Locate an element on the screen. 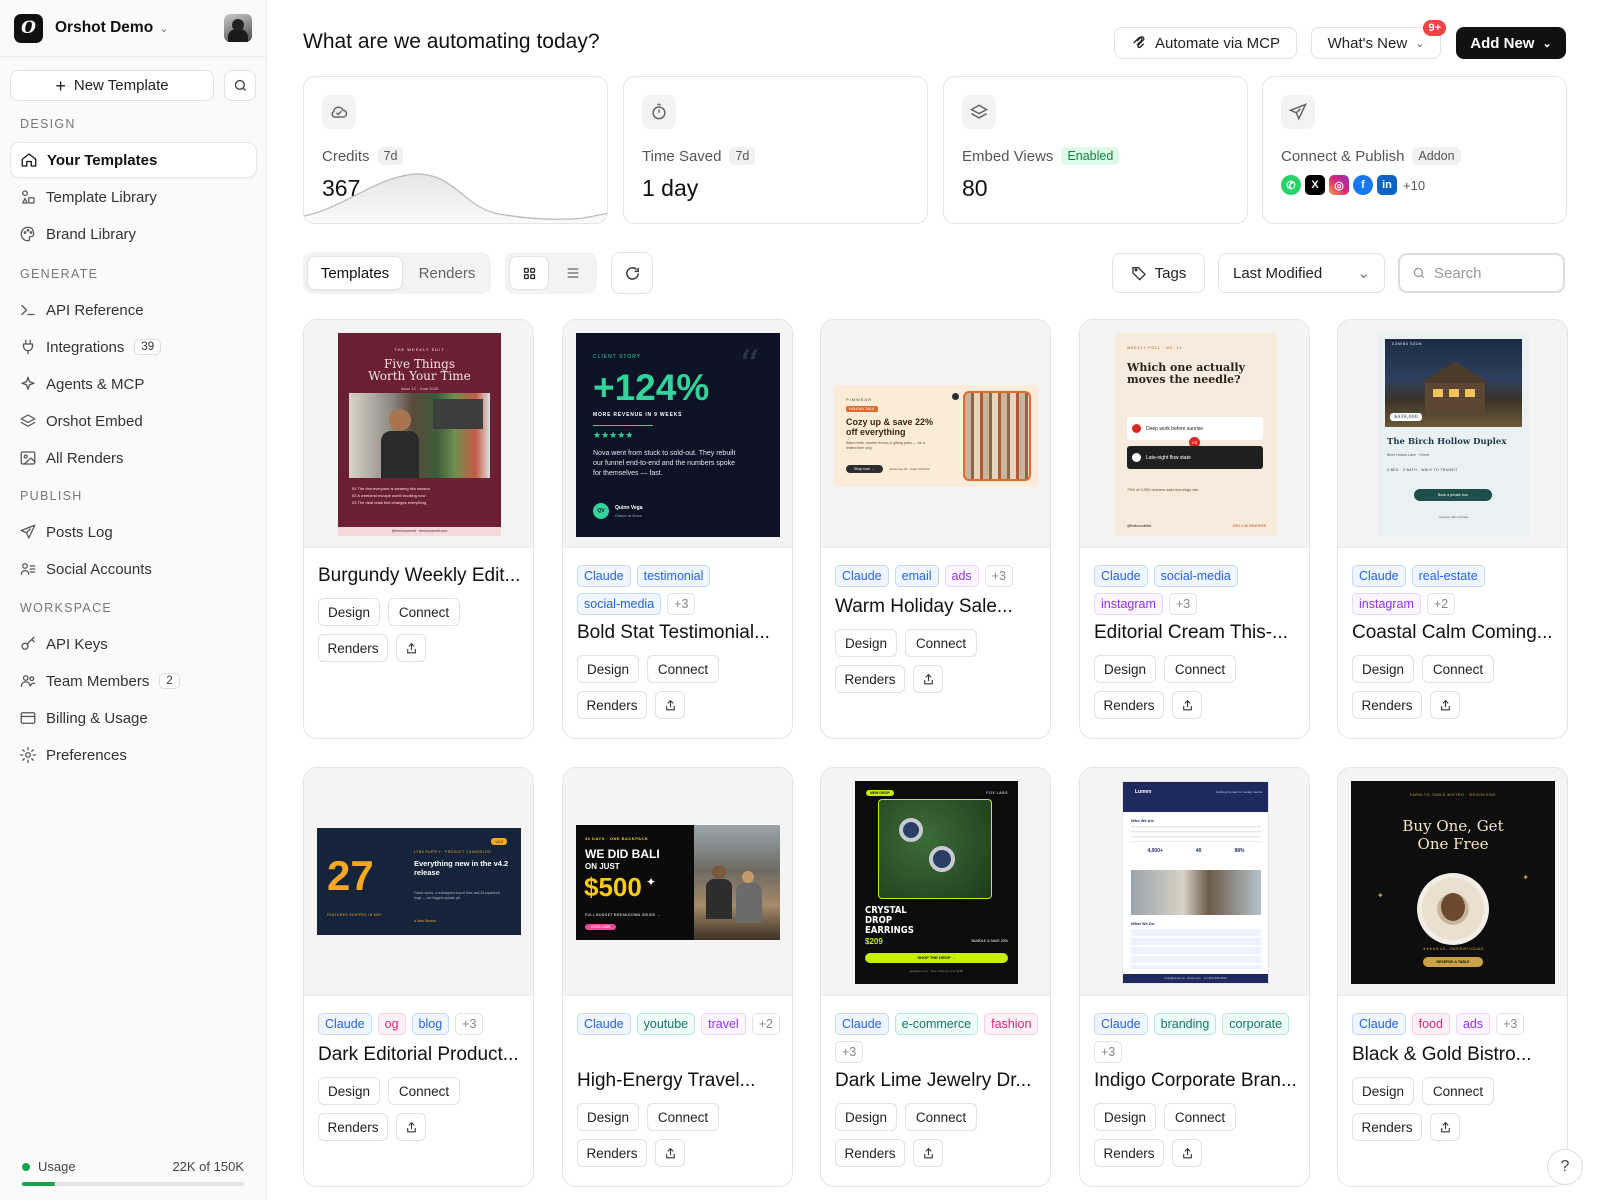 This screenshot has width=1600, height=1200. stat-card-time-saved: Time Saved 7d 1 day is located at coordinates (775, 150).